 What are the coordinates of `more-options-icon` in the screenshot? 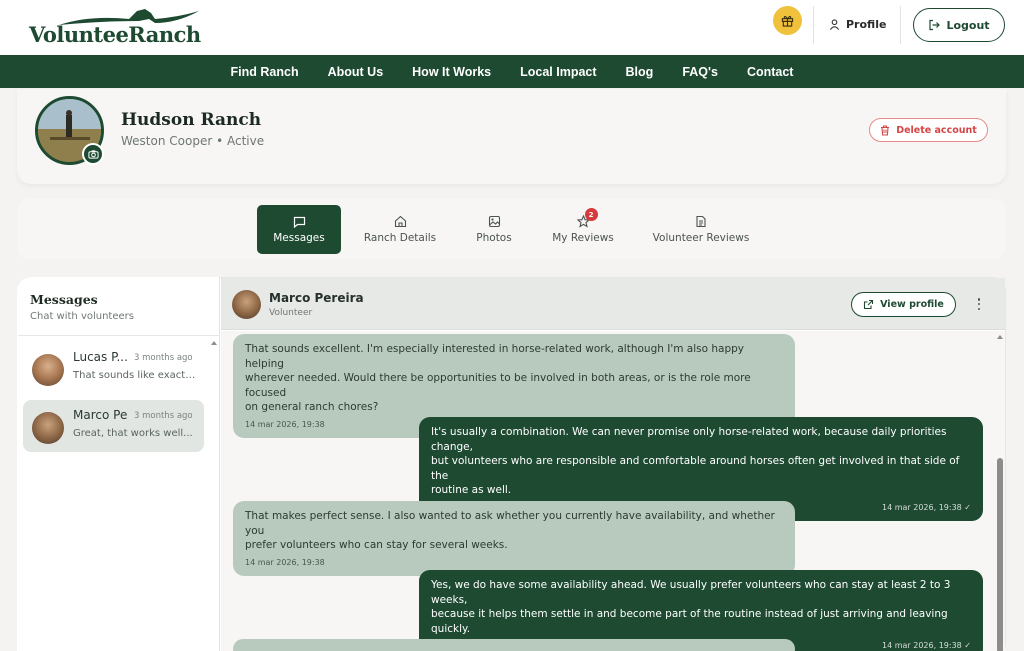 It's located at (979, 304).